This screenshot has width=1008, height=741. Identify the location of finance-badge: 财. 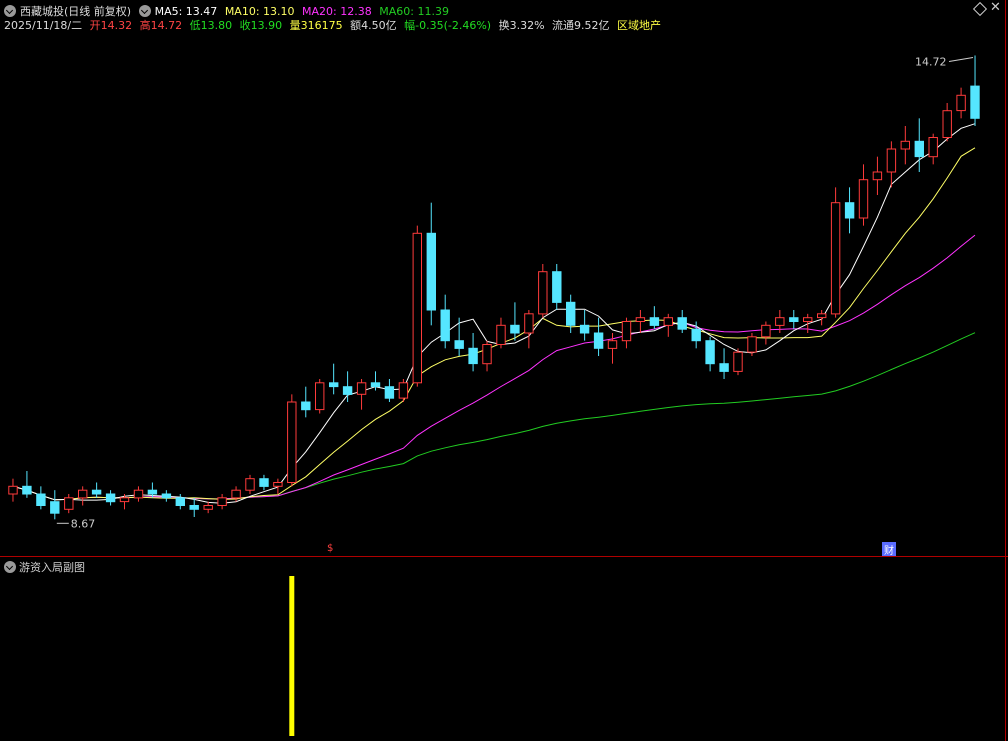
(889, 549).